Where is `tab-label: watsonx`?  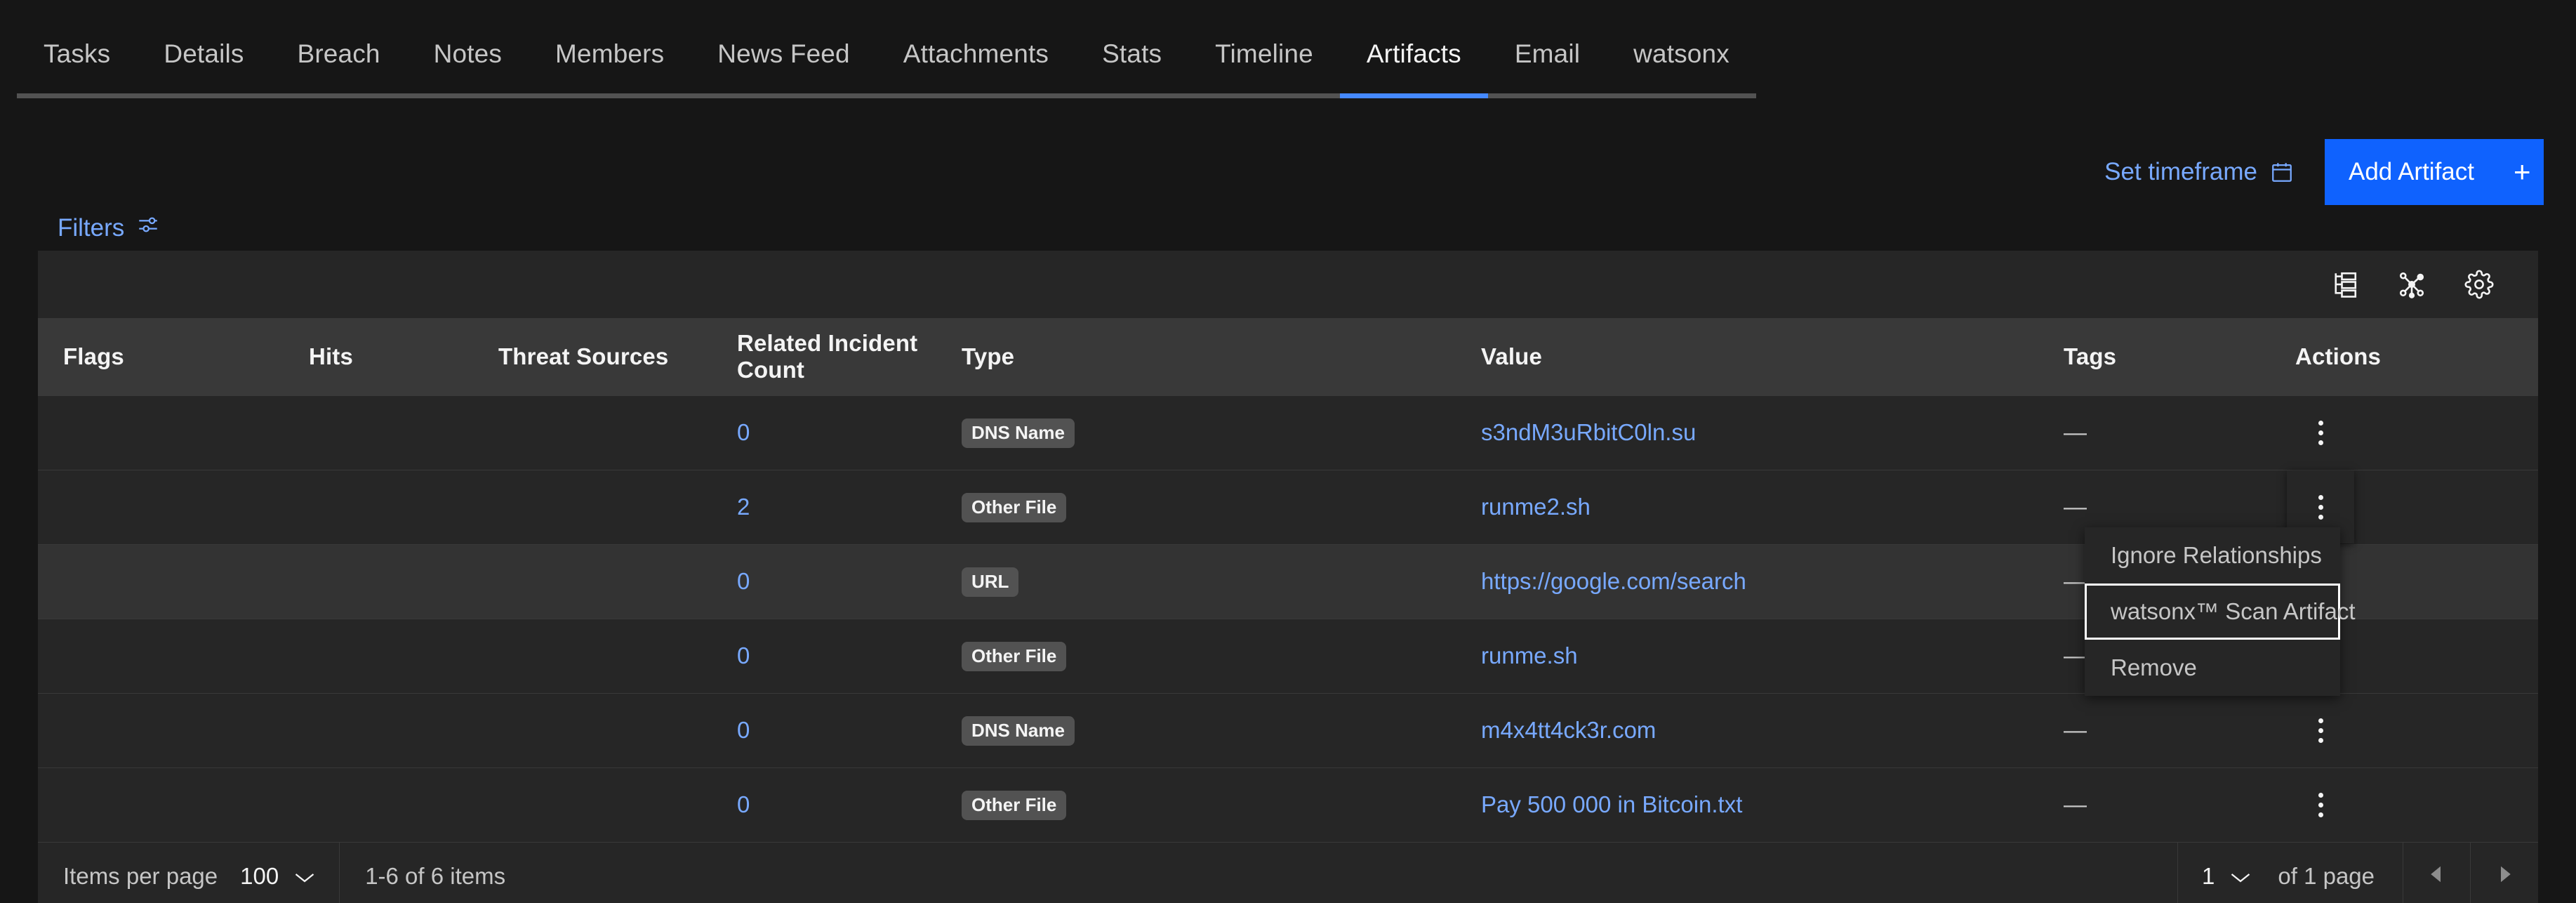 tab-label: watsonx is located at coordinates (1681, 53).